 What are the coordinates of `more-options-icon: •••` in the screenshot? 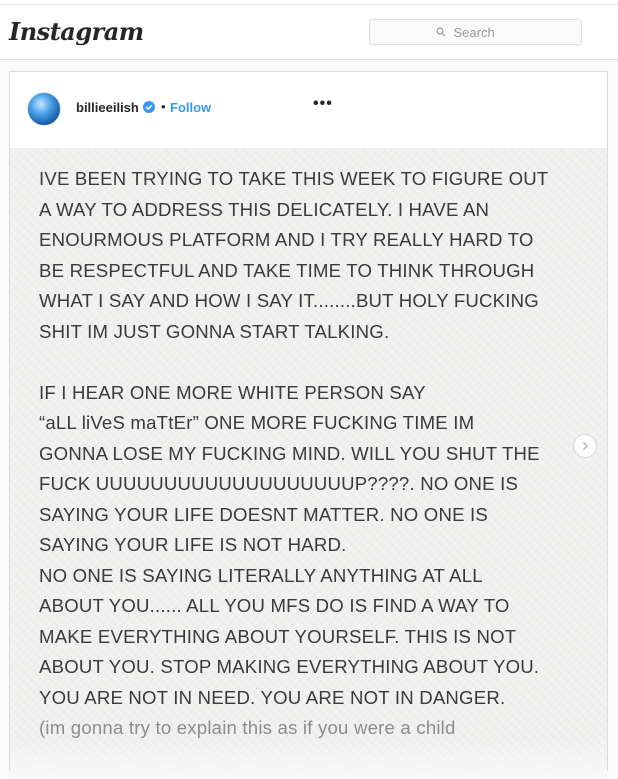 It's located at (323, 104).